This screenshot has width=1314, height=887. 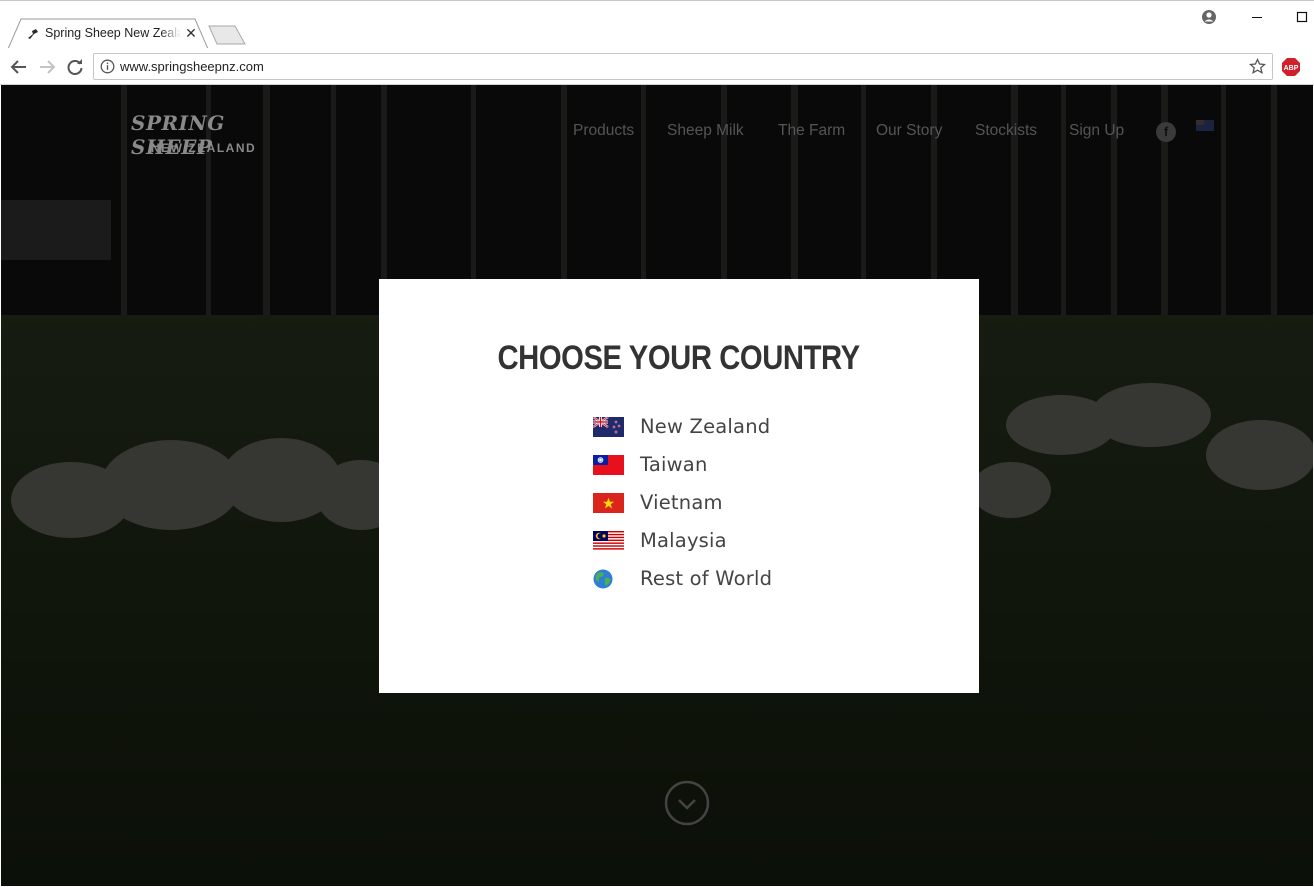 What do you see at coordinates (1096, 131) in the screenshot?
I see `nav-sign-up: Sign Up` at bounding box center [1096, 131].